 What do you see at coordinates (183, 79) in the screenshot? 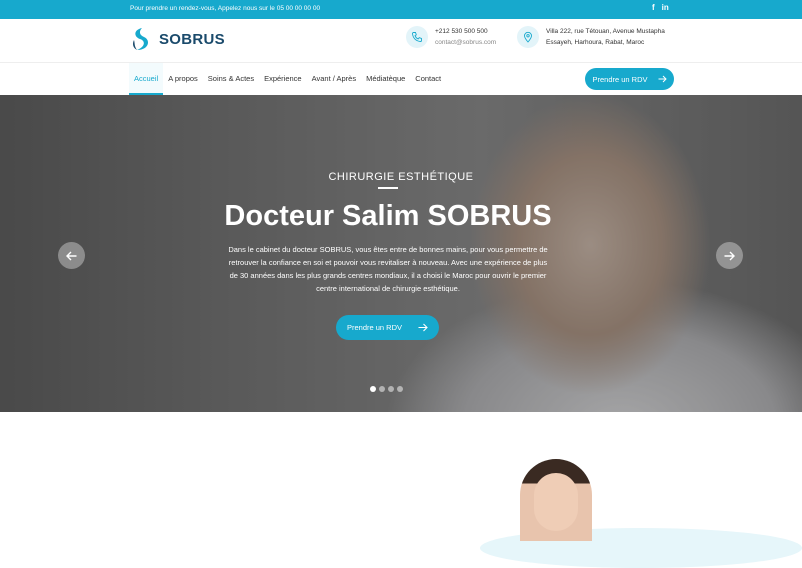
I see `nav-item-a-propos: A propos` at bounding box center [183, 79].